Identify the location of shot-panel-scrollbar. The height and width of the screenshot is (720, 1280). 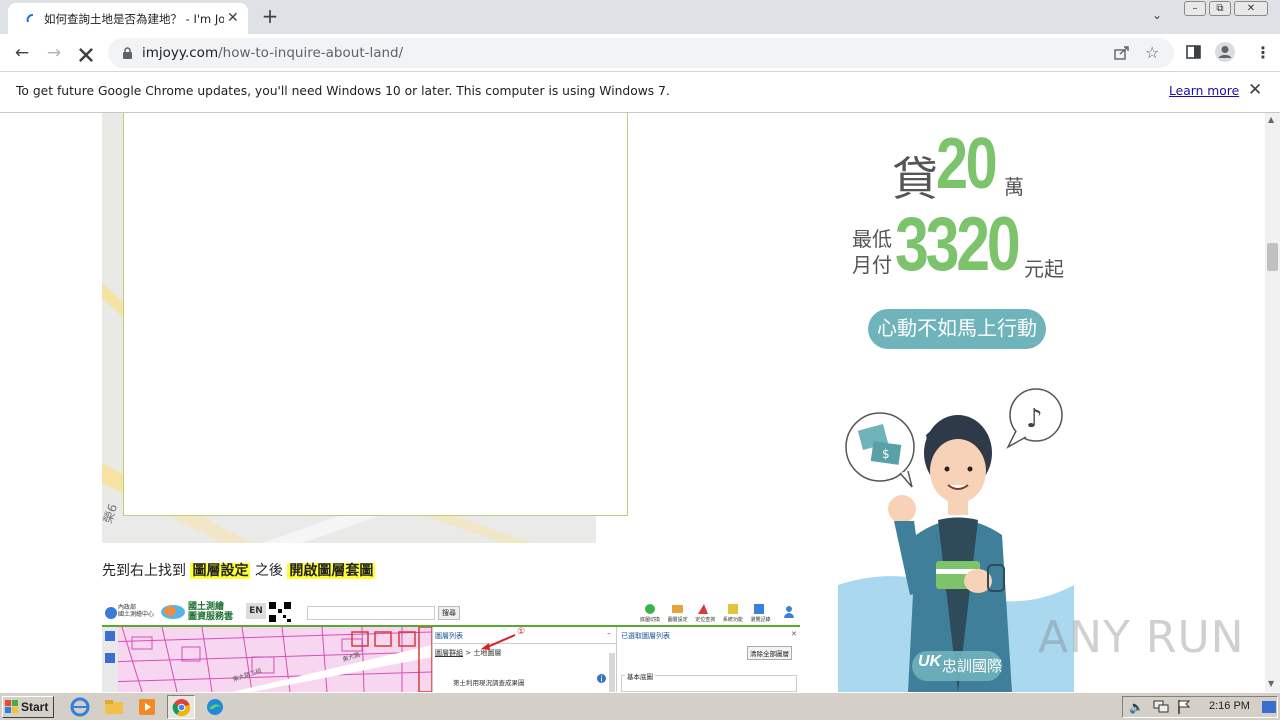
(612, 672).